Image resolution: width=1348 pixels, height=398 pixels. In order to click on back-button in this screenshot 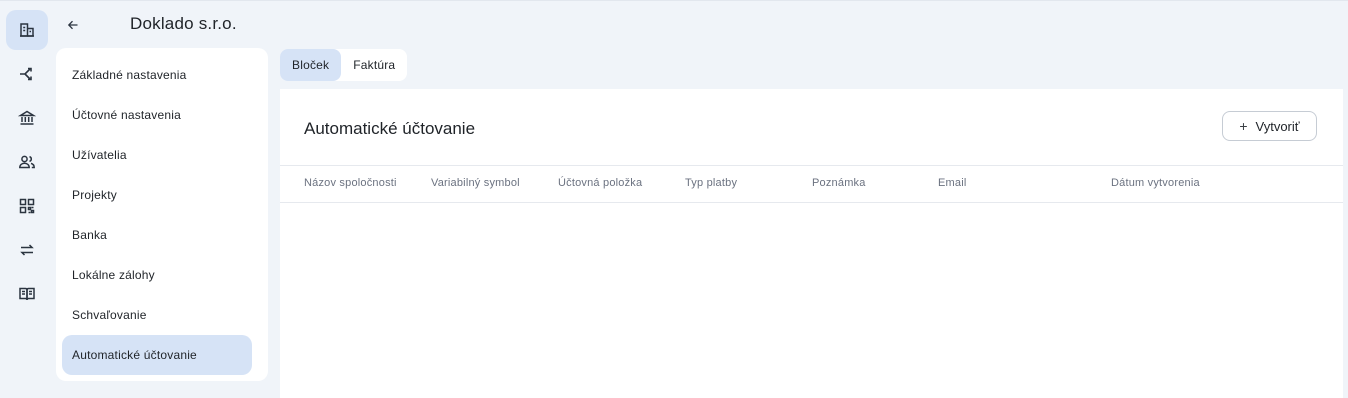, I will do `click(73, 25)`.